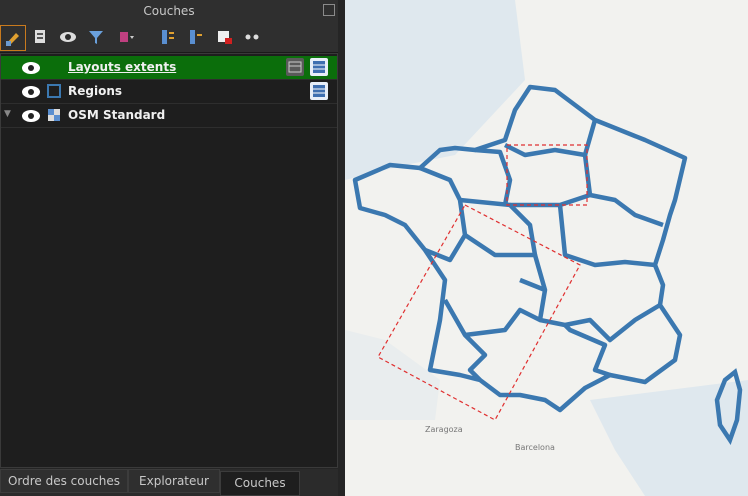  Describe the element at coordinates (68, 37) in the screenshot. I see `visibility-icon` at that location.